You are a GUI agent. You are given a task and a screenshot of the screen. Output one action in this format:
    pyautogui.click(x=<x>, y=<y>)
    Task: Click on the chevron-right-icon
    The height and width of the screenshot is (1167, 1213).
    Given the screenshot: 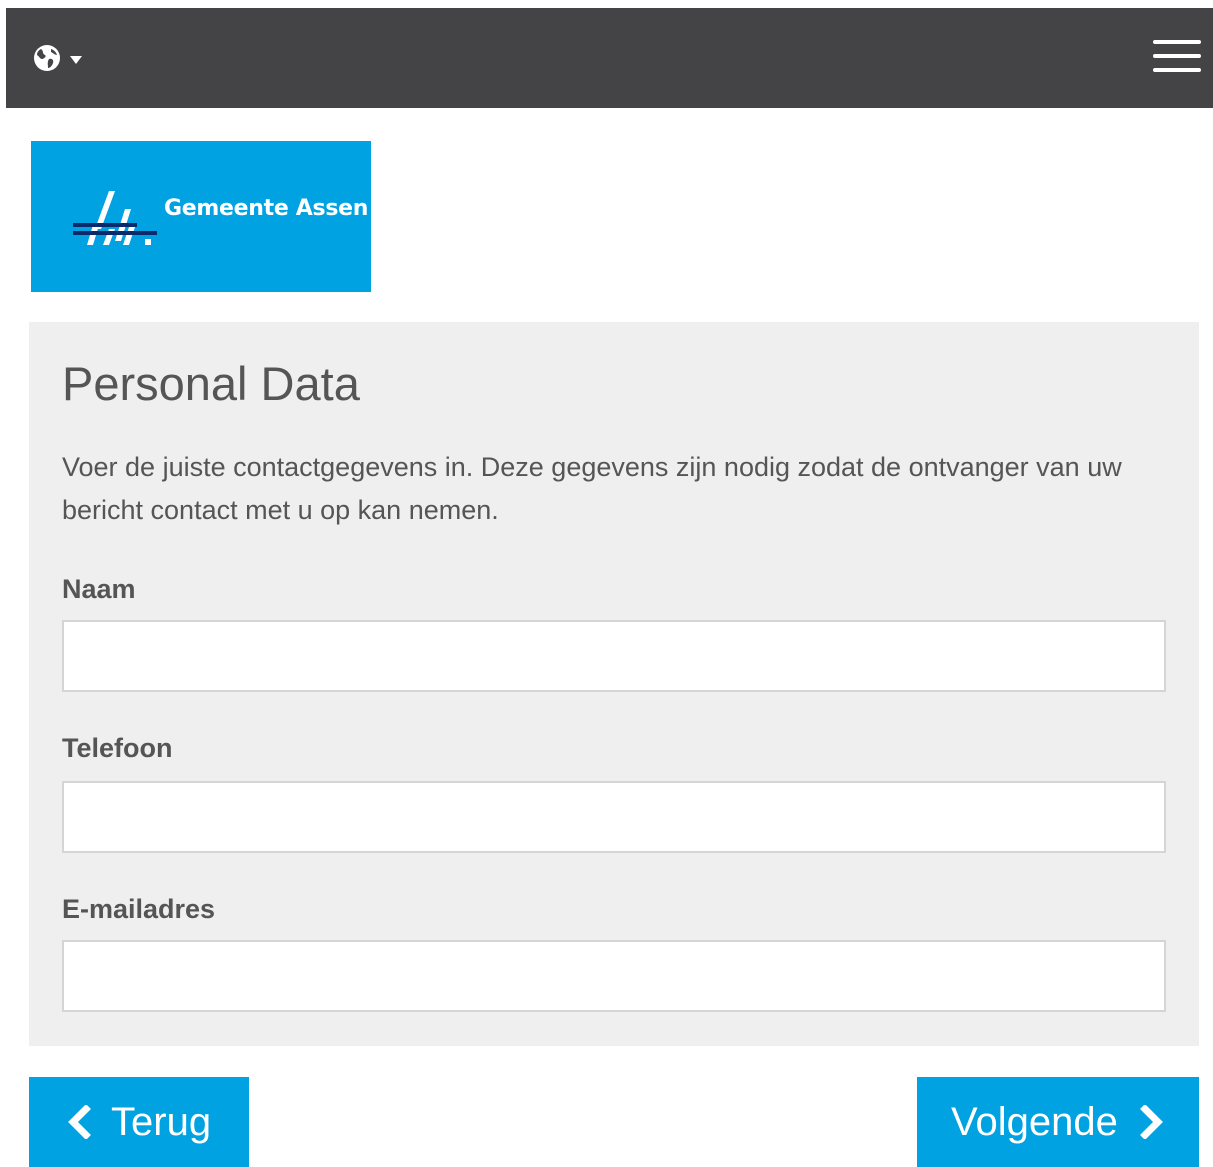 What is the action you would take?
    pyautogui.click(x=1151, y=1122)
    